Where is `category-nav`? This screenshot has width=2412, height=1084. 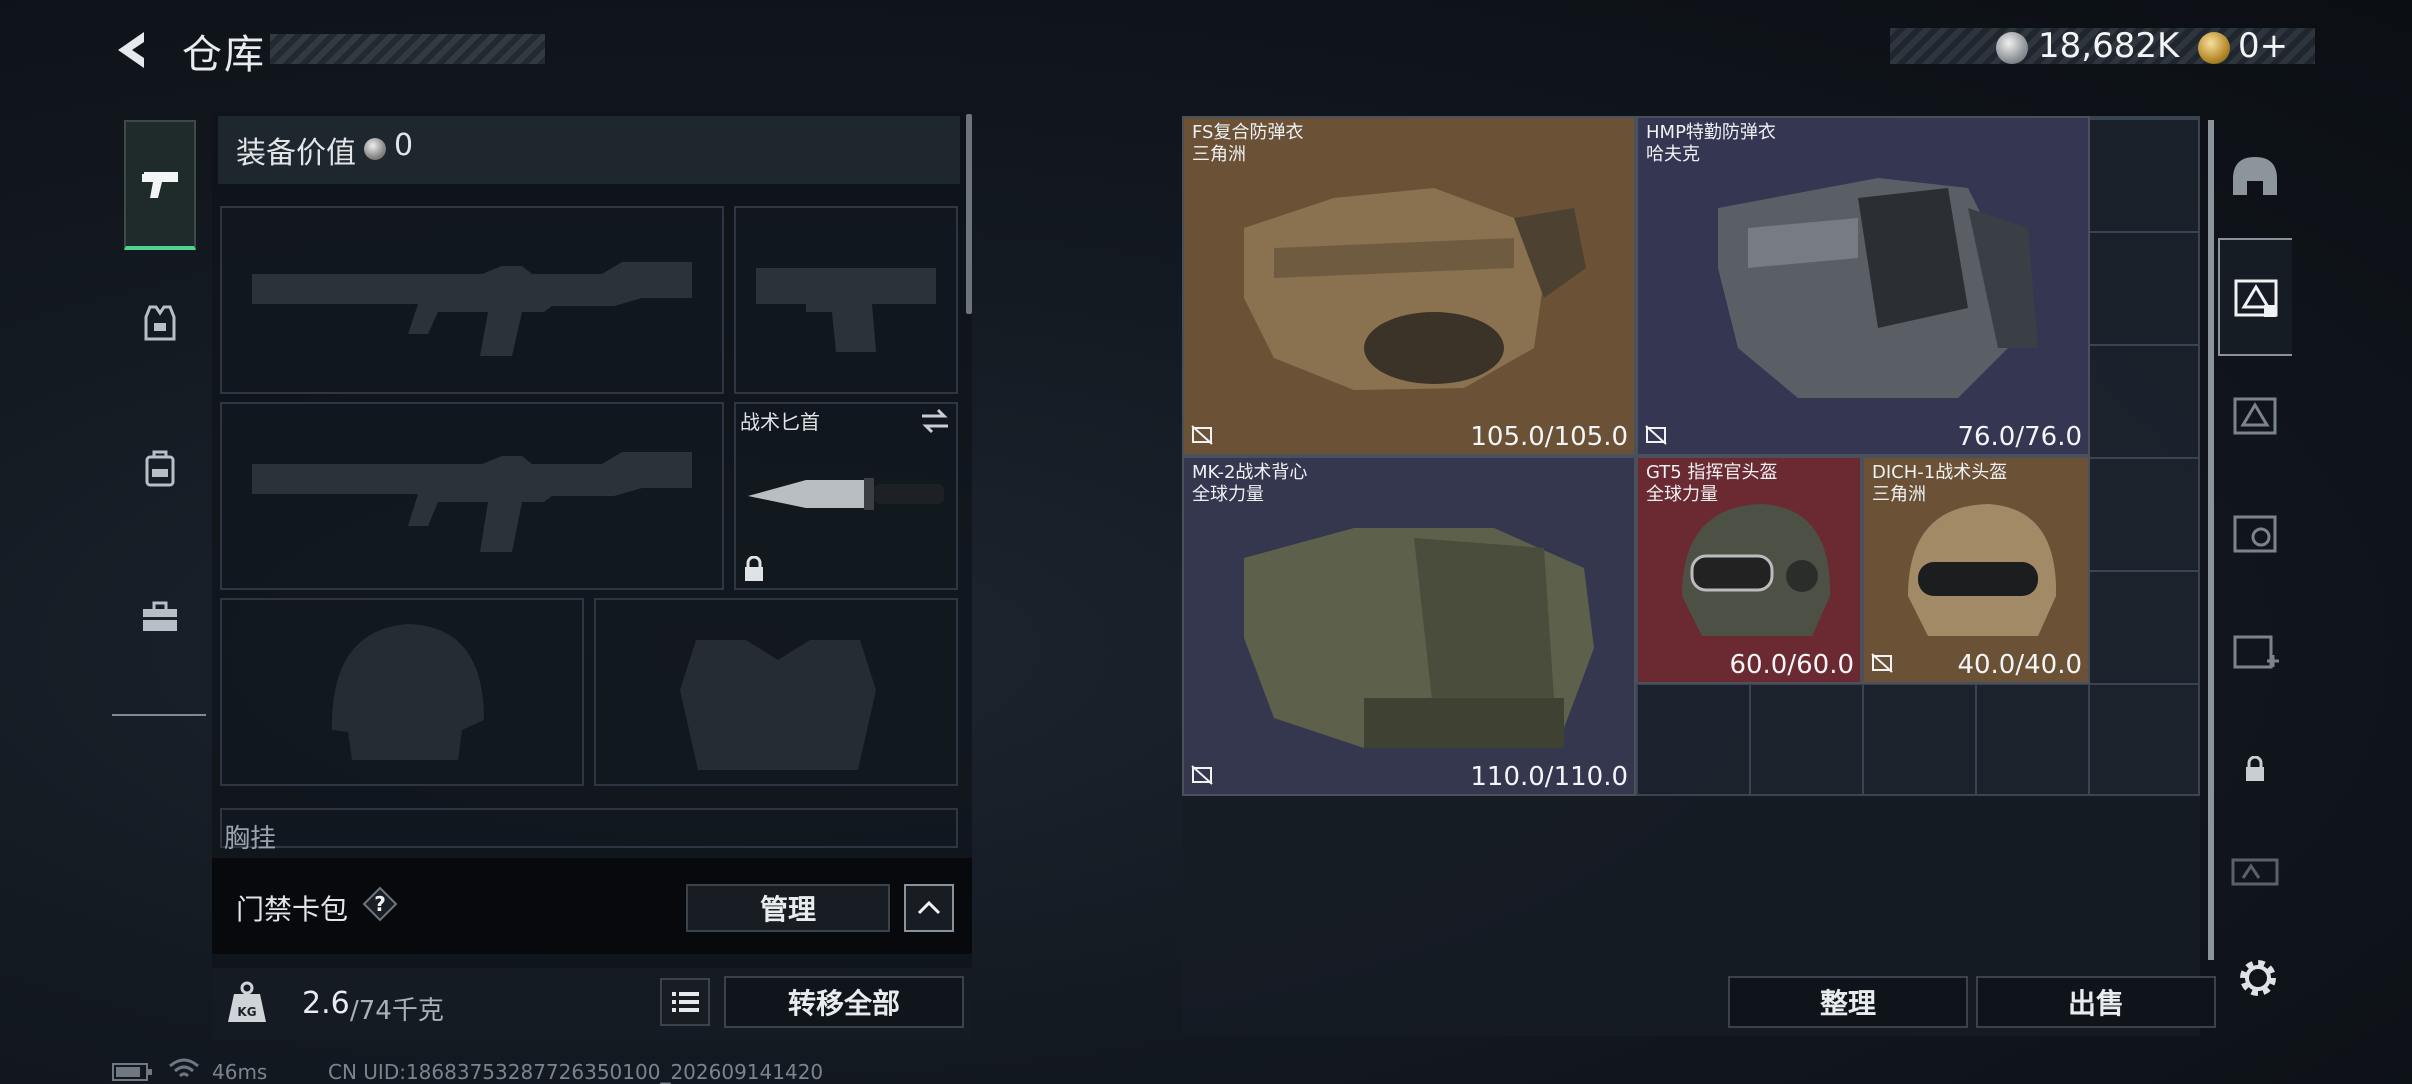 category-nav is located at coordinates (159, 412).